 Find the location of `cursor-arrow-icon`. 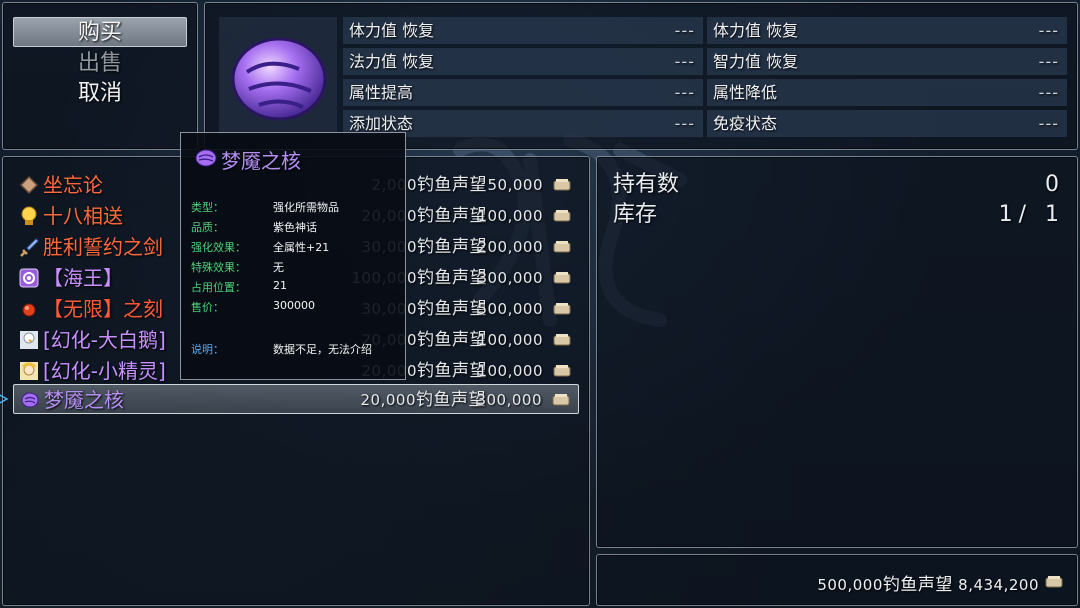

cursor-arrow-icon is located at coordinates (4, 399).